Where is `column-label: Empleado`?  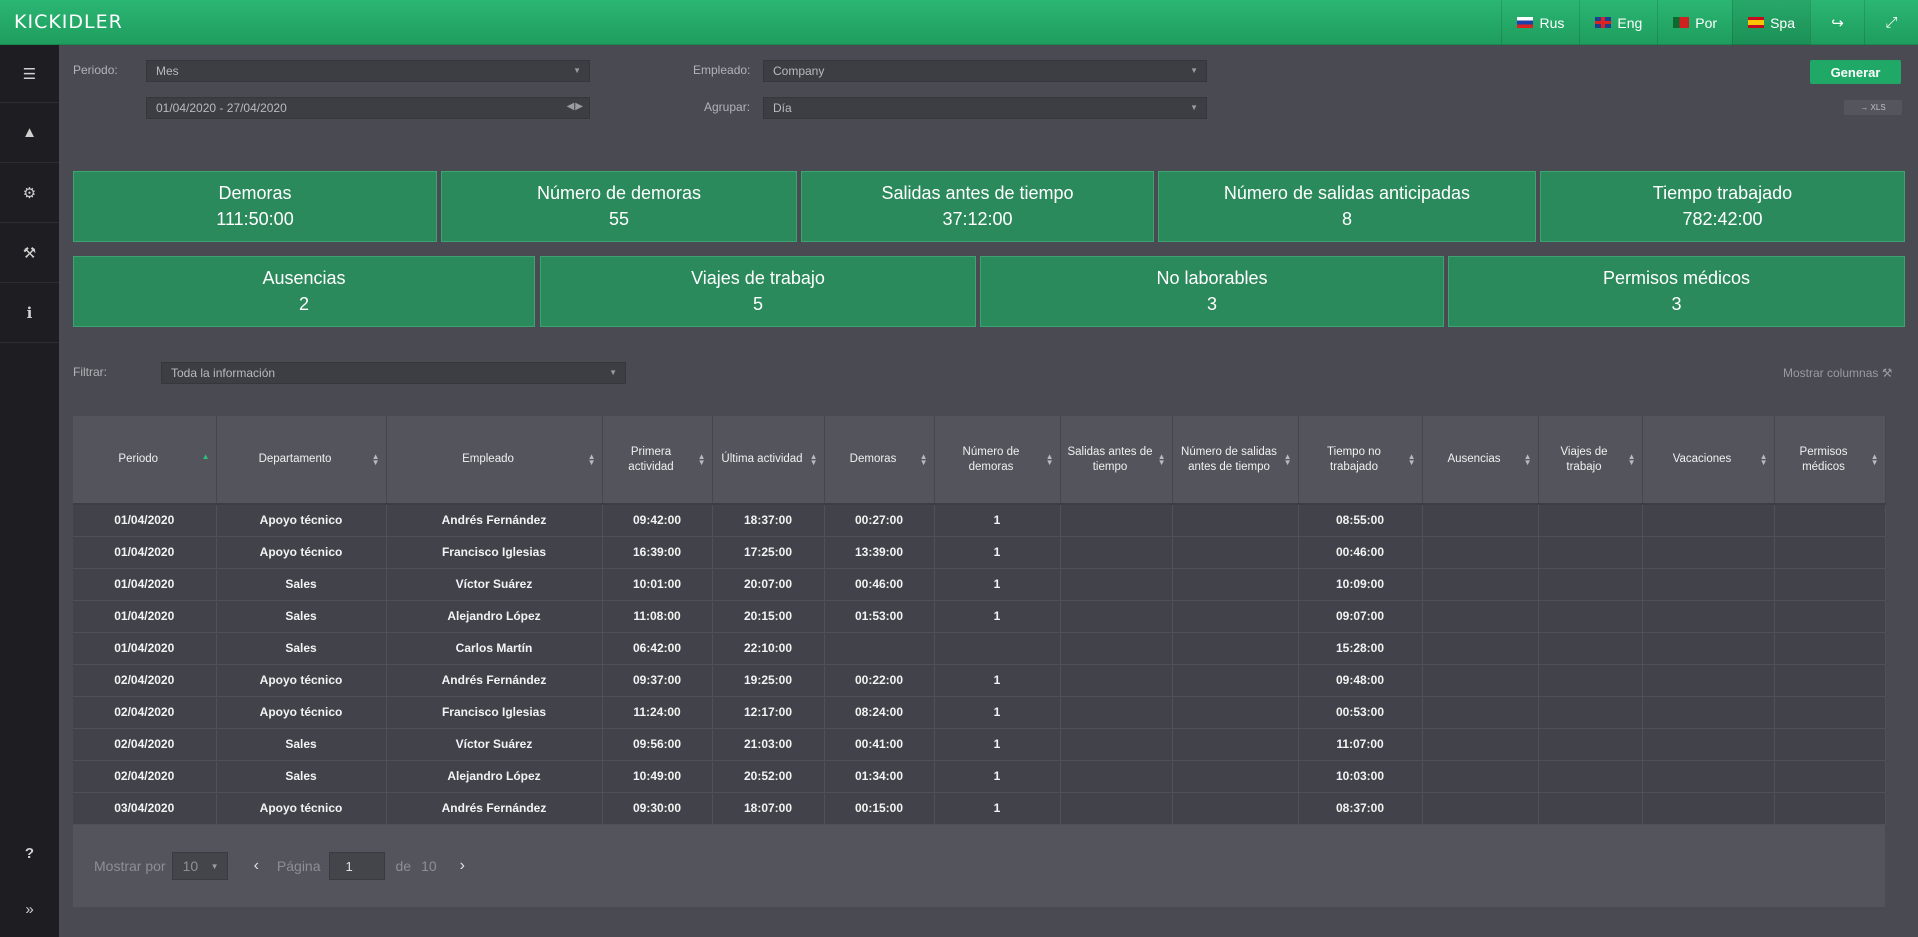 column-label: Empleado is located at coordinates (488, 459).